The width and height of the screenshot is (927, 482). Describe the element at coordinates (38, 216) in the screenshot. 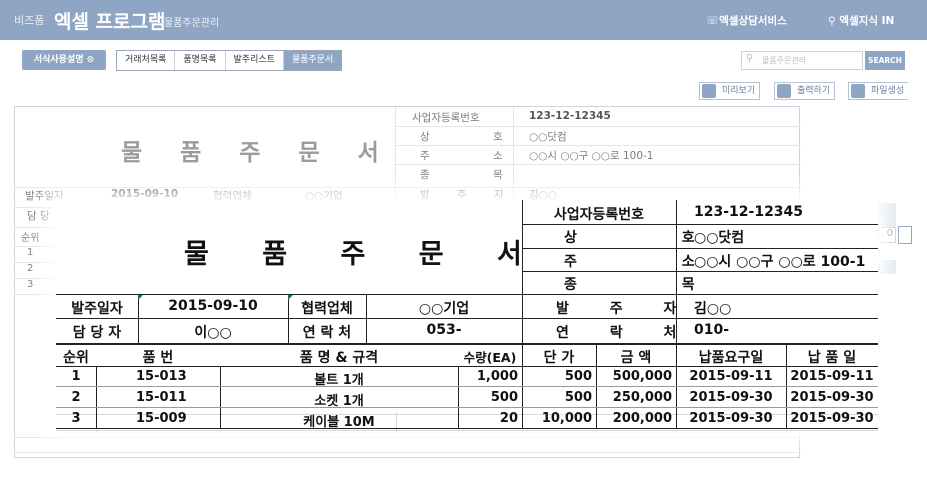

I see `bg-manager-label: 담 당` at that location.